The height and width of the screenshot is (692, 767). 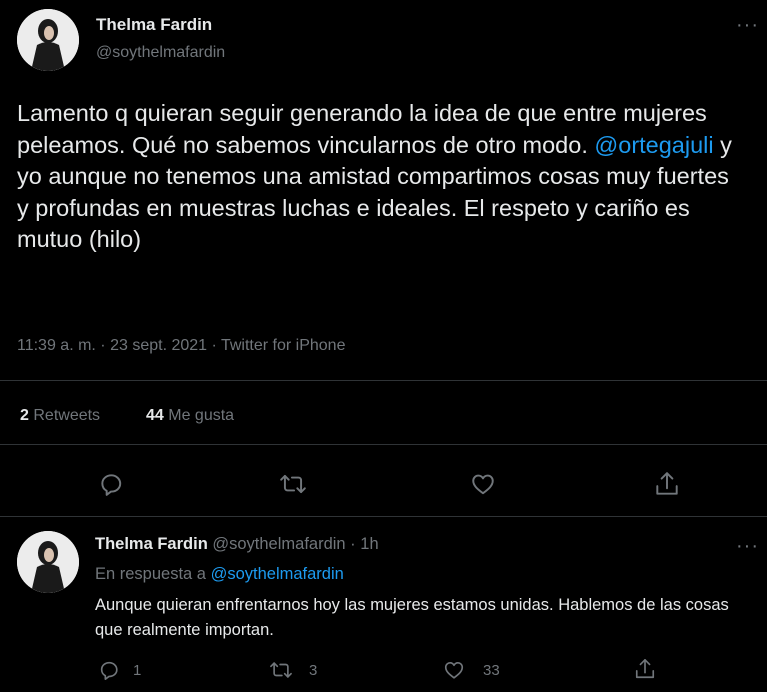 What do you see at coordinates (160, 53) in the screenshot?
I see `handle: @soythelmafardin` at bounding box center [160, 53].